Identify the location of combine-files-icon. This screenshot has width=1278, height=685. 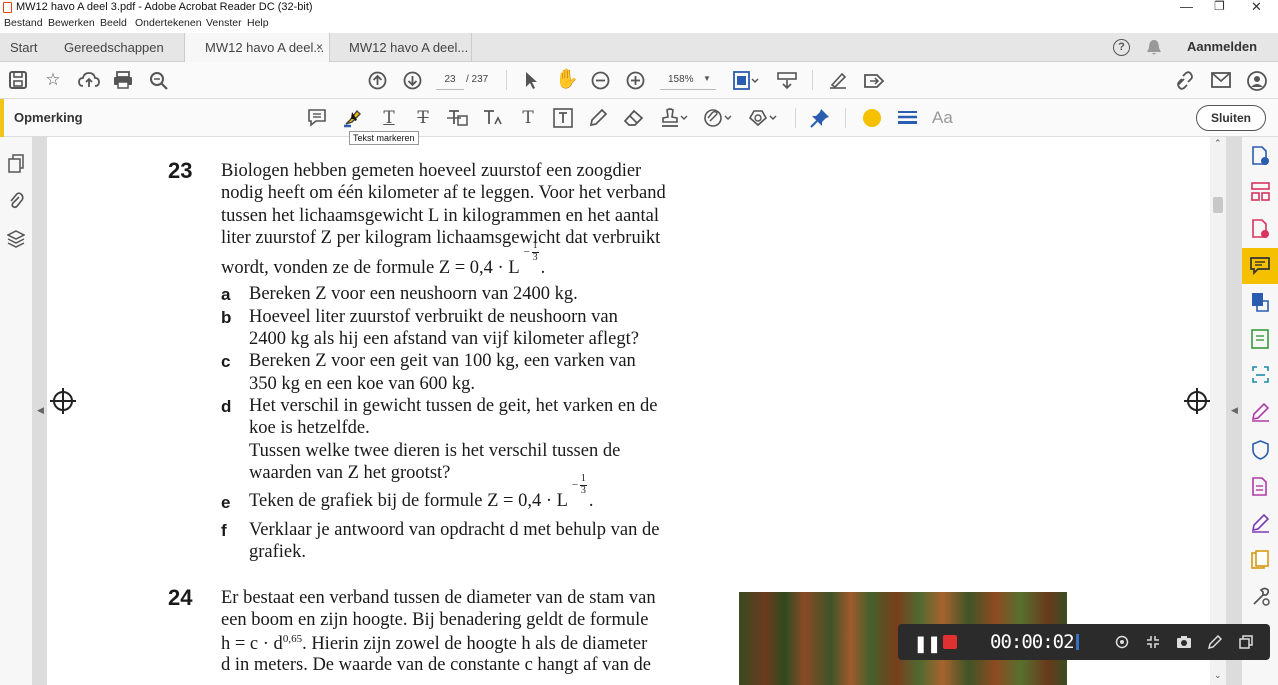
(1260, 302).